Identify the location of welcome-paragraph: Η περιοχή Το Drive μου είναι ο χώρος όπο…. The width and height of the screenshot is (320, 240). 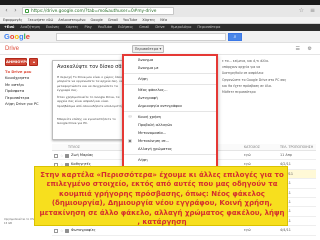
(90, 84).